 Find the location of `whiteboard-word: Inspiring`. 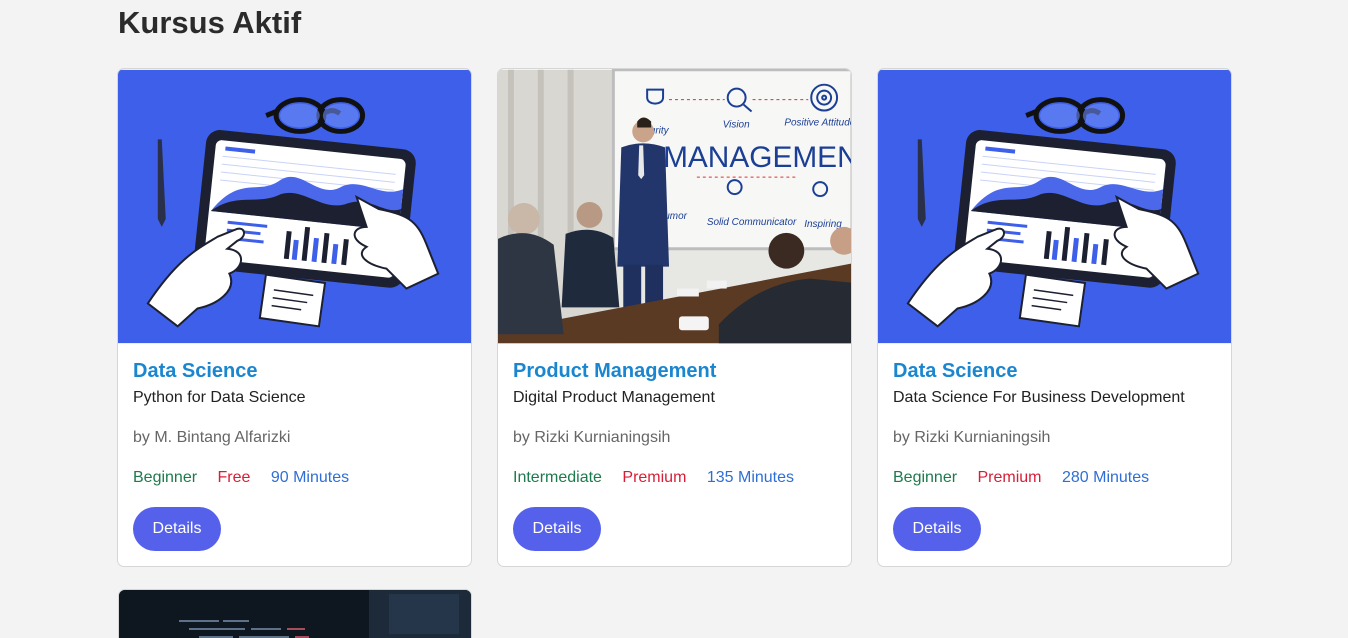

whiteboard-word: Inspiring is located at coordinates (823, 224).